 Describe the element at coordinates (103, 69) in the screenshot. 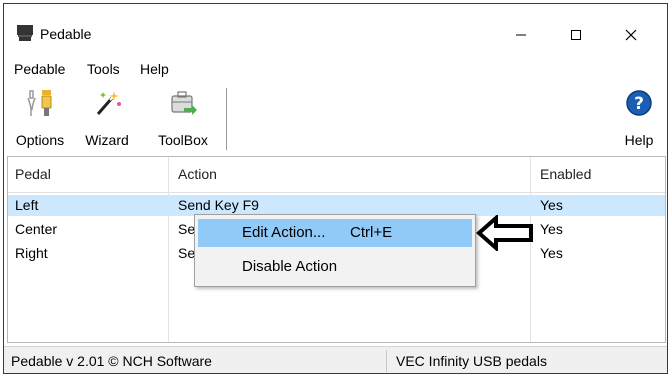

I see `menu-tools: Tools` at that location.